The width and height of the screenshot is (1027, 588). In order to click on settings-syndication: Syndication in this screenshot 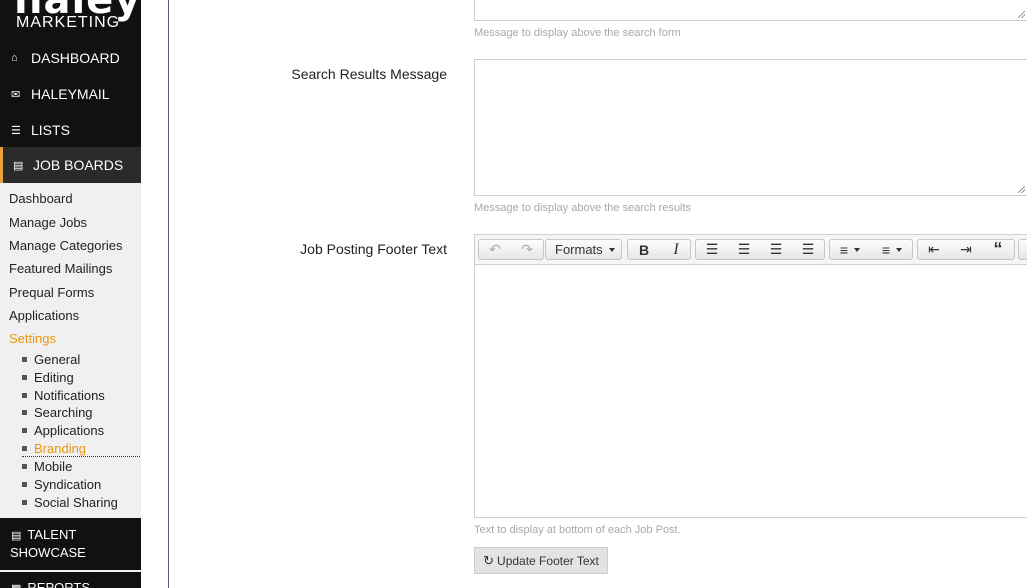, I will do `click(61, 485)`.